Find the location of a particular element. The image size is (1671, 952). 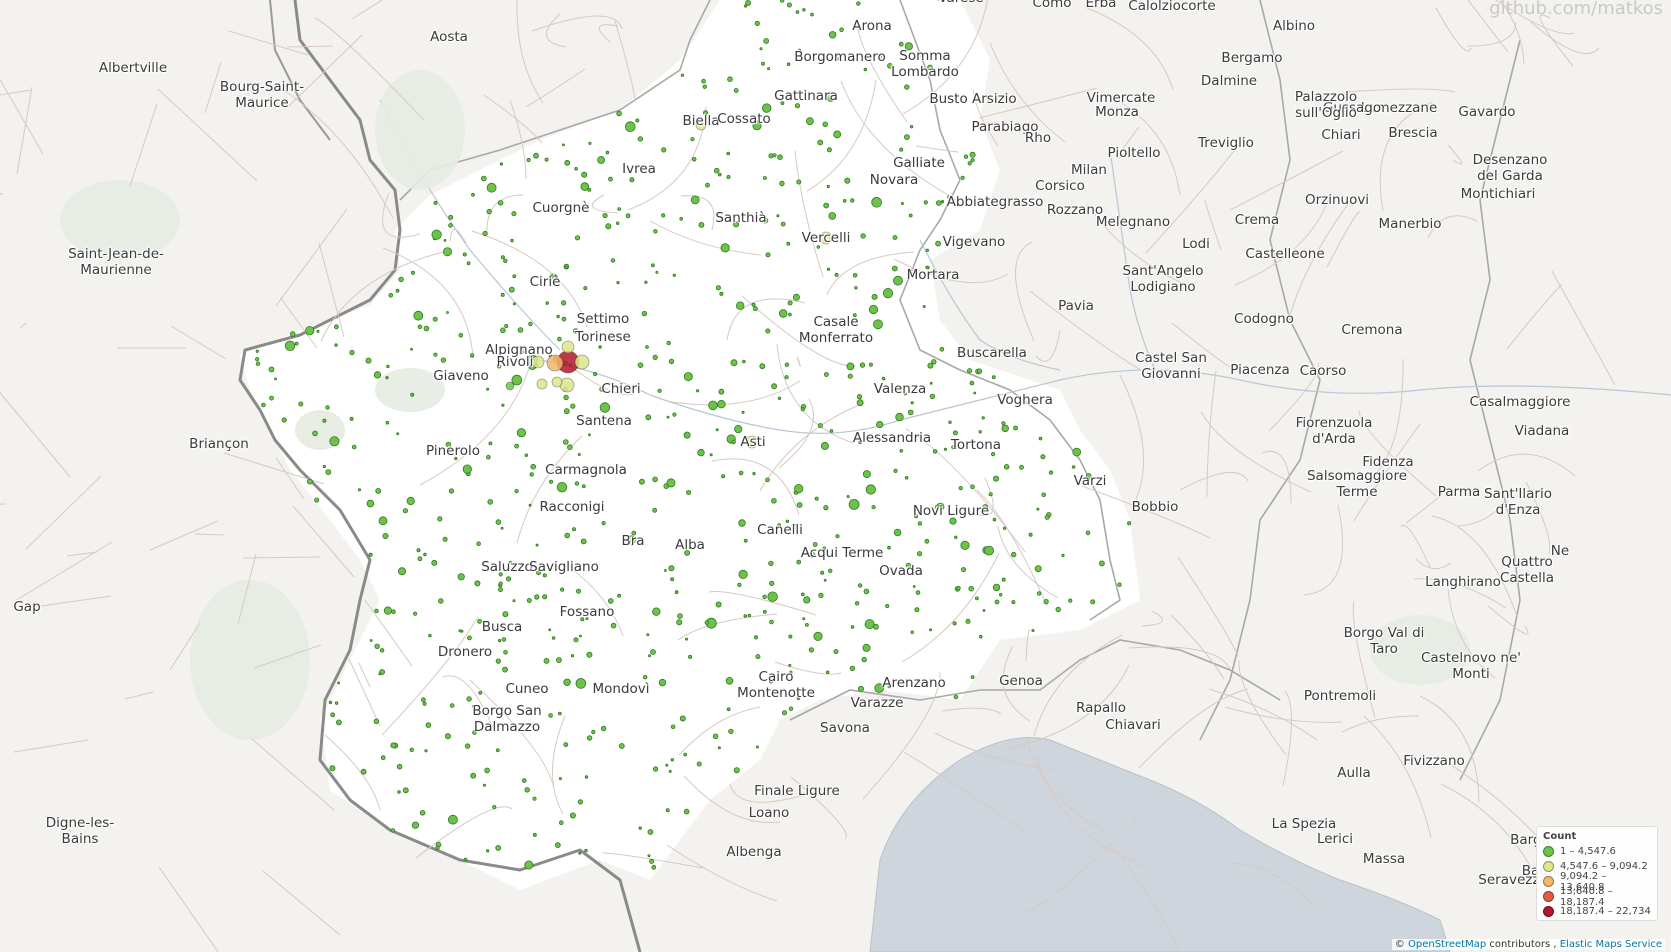

ems-link: Elastic Maps Service is located at coordinates (1611, 944).